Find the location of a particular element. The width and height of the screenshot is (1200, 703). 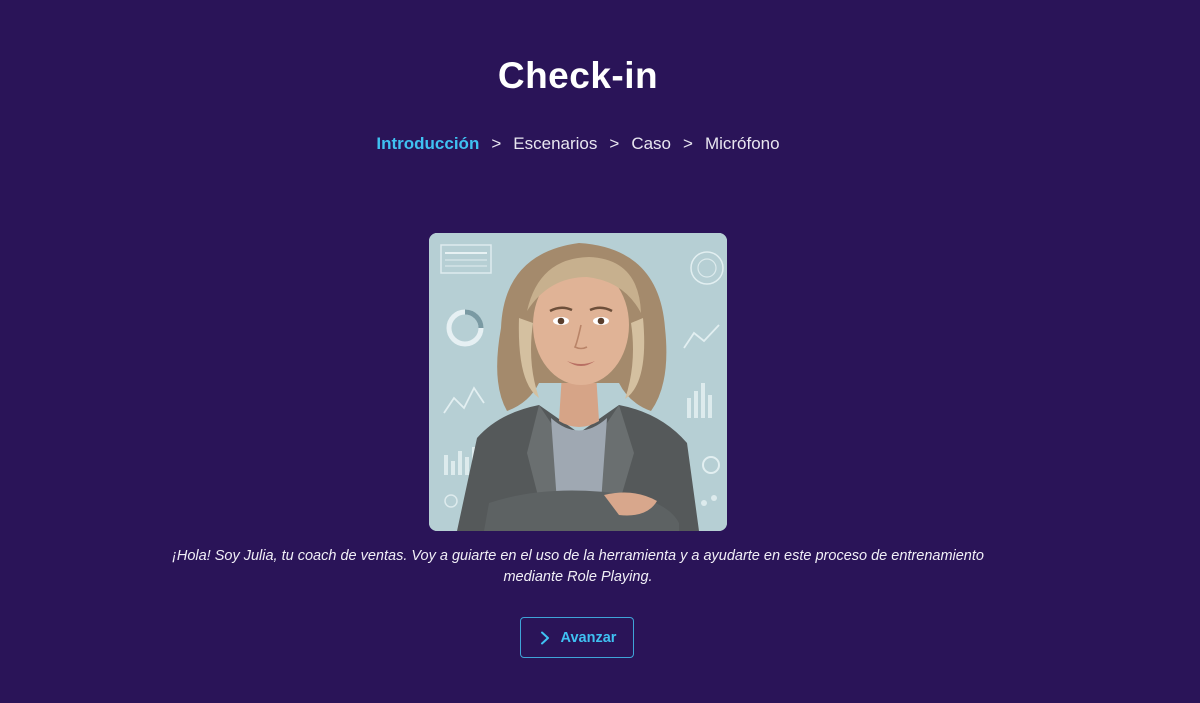

breadcrumb-item-escenarios: Escenarios is located at coordinates (555, 144).